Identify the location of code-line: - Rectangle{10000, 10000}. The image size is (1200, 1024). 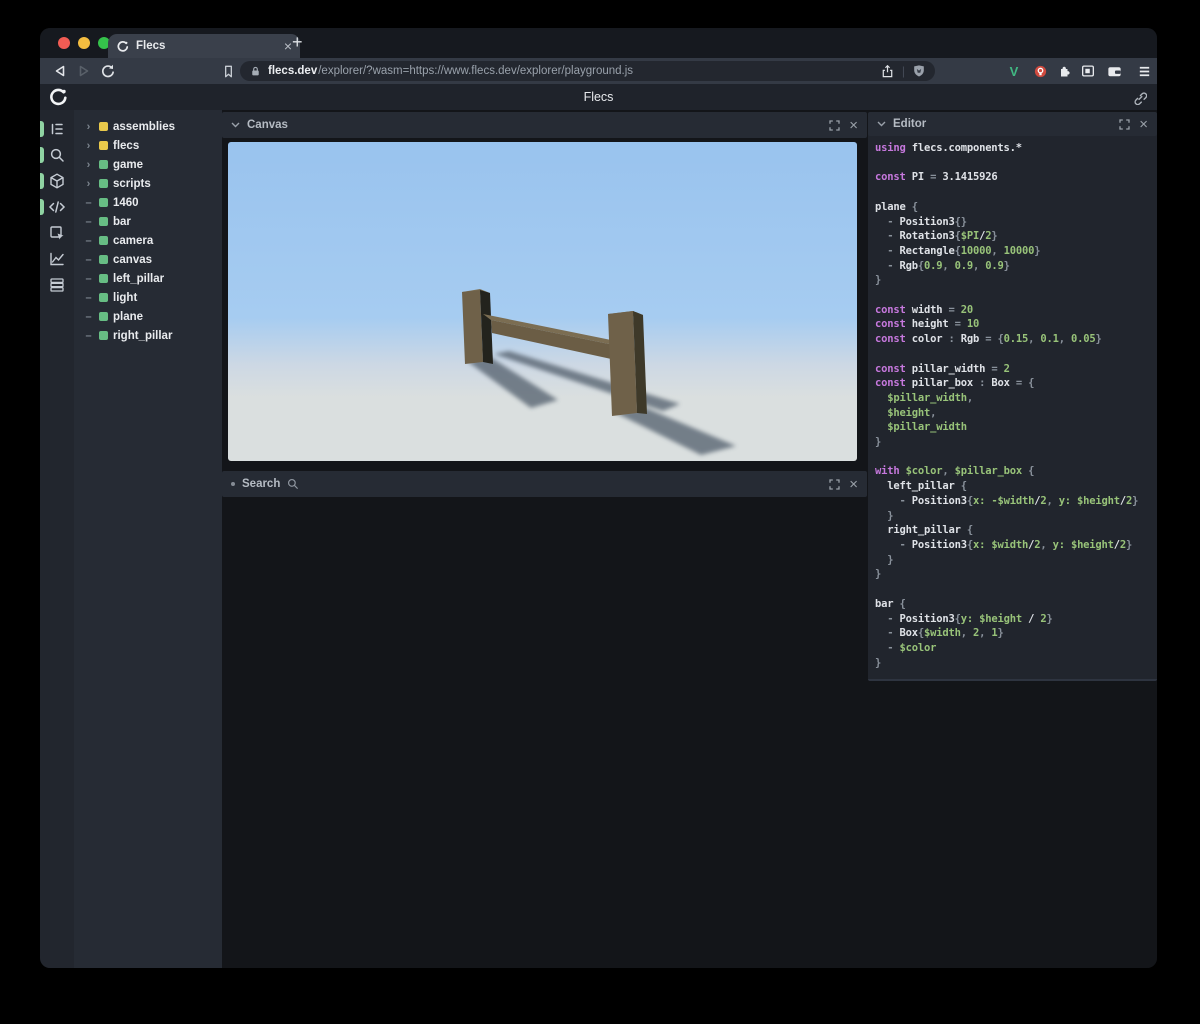
(958, 250).